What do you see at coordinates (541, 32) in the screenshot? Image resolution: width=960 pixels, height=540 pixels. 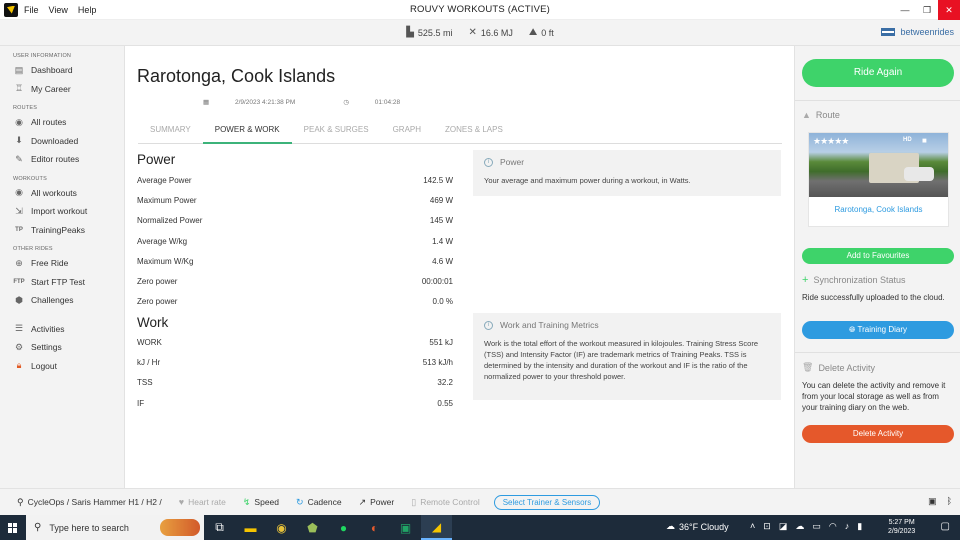 I see `elevation-stat: ⛰ 0 ft` at bounding box center [541, 32].